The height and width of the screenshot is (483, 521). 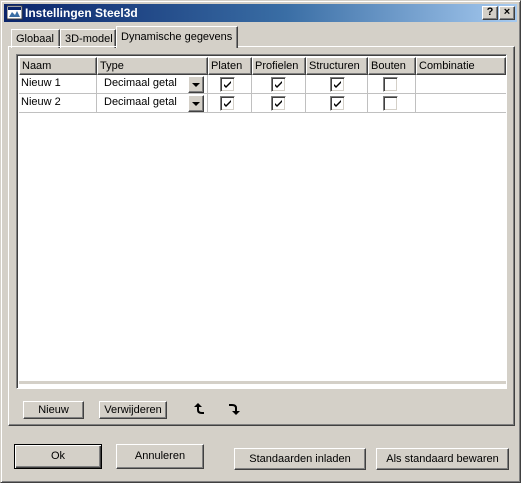 What do you see at coordinates (81, 13) in the screenshot?
I see `window-title: Instellingen Steel3d` at bounding box center [81, 13].